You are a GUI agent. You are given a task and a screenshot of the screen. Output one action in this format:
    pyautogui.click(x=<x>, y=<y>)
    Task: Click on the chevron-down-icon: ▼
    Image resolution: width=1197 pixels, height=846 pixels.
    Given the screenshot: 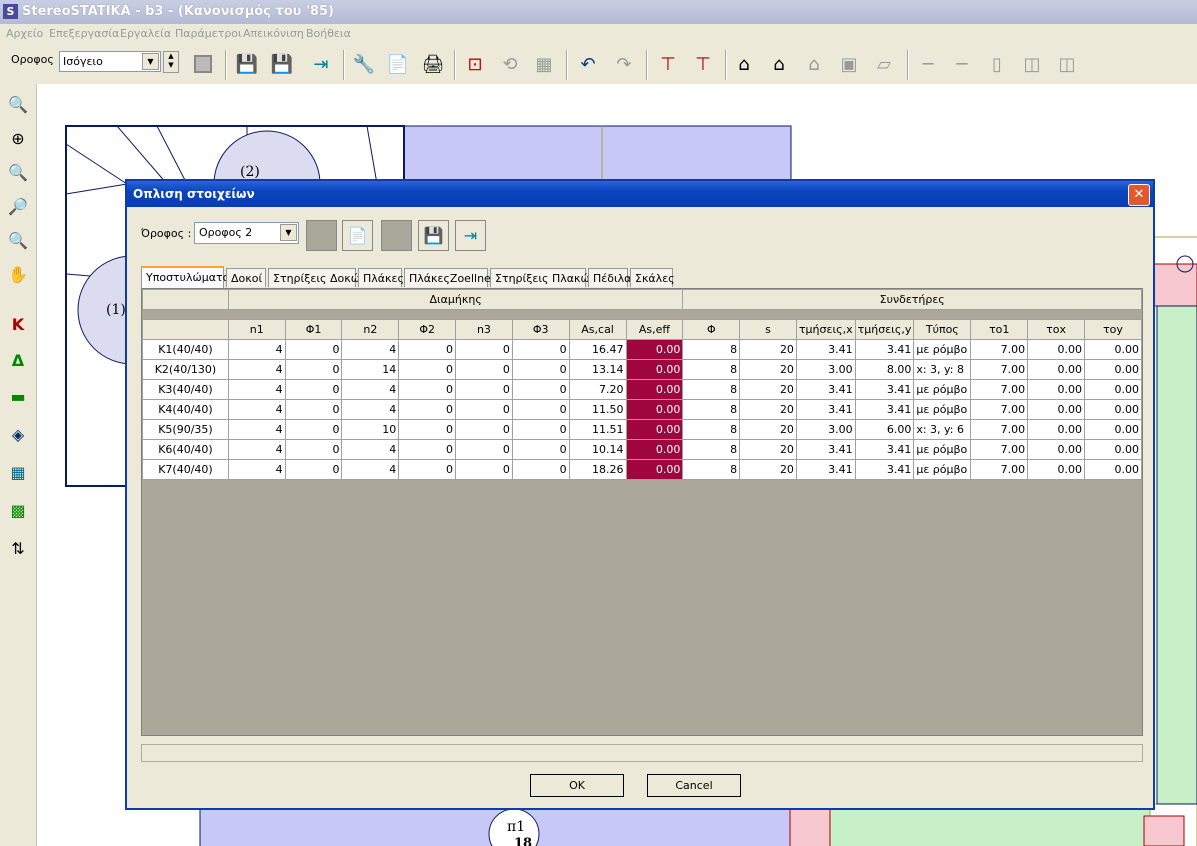 What is the action you would take?
    pyautogui.click(x=150, y=61)
    